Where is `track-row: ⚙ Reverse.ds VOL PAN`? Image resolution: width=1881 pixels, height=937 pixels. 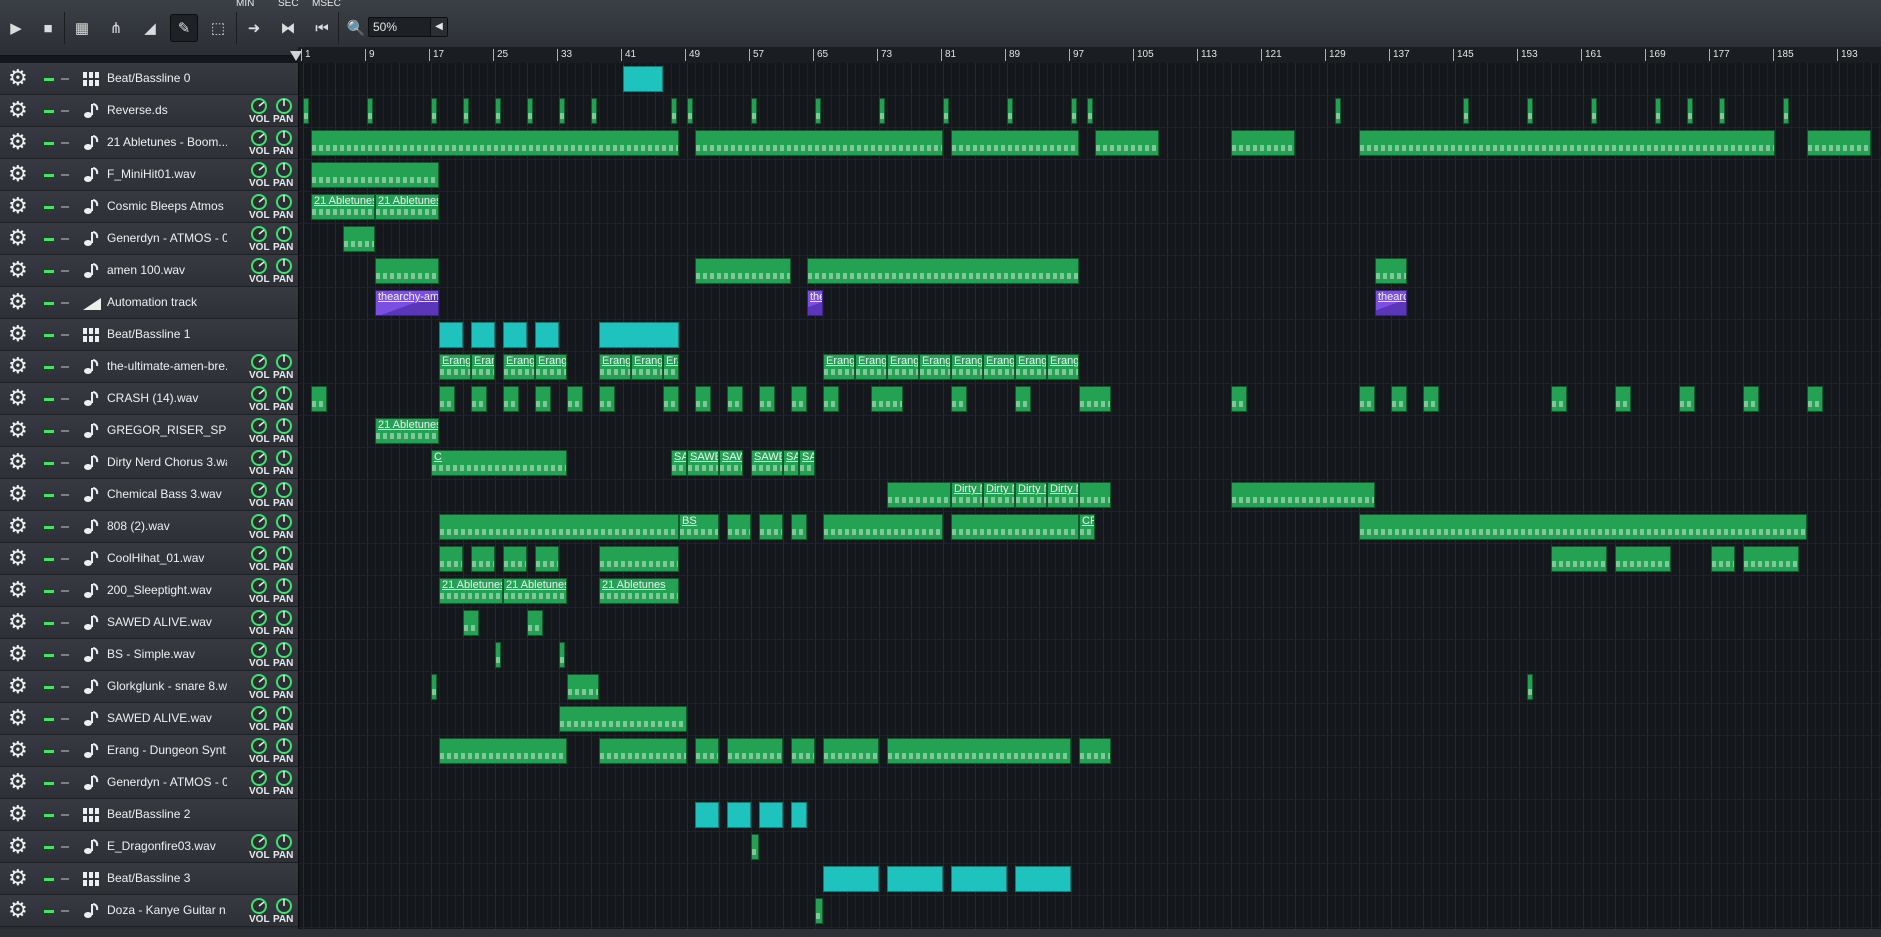
track-row: ⚙ Reverse.ds VOL PAN is located at coordinates (149, 111).